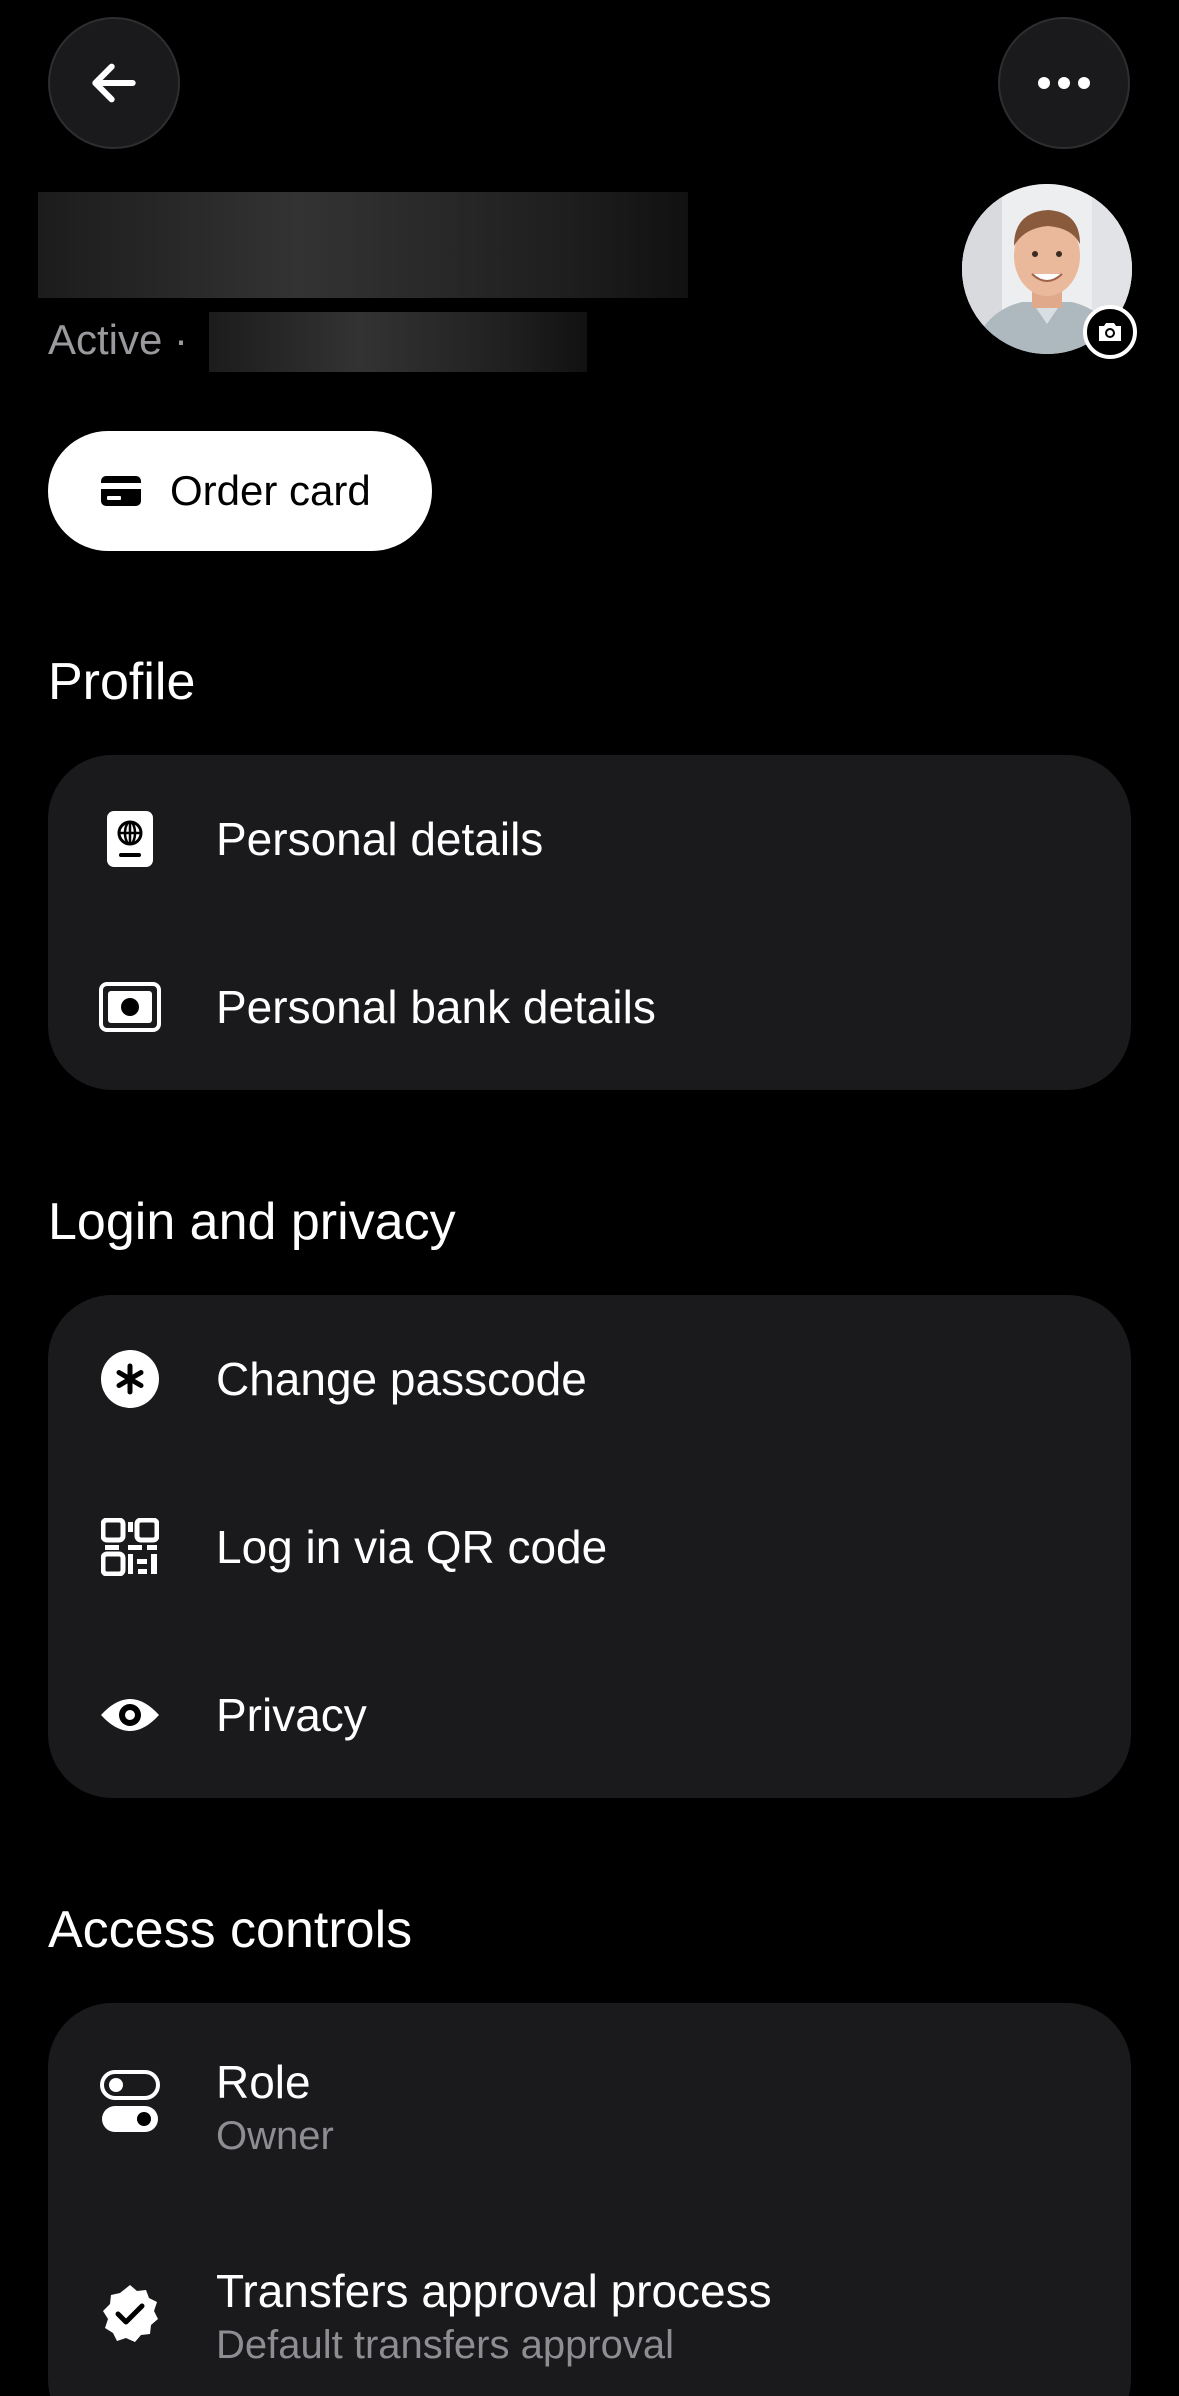 Image resolution: width=1179 pixels, height=2396 pixels. Describe the element at coordinates (363, 245) in the screenshot. I see `account-name-redacted` at that location.